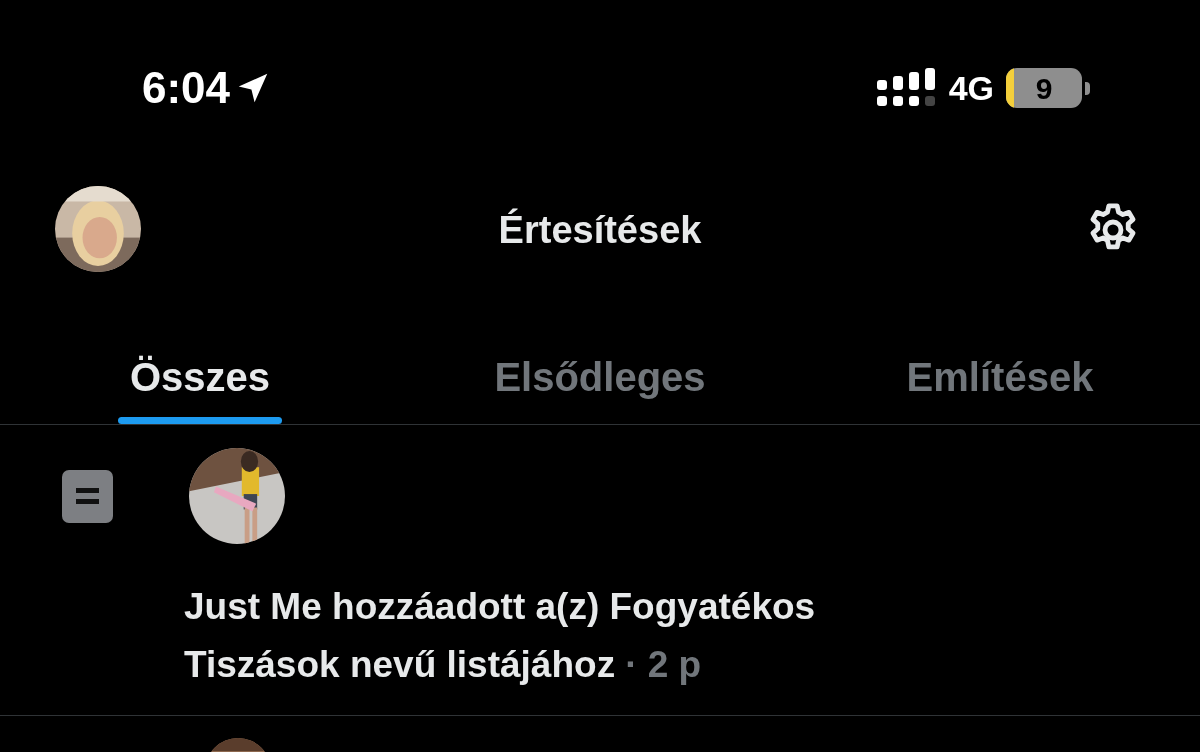 Image resolution: width=1200 pixels, height=752 pixels. What do you see at coordinates (400, 665) in the screenshot?
I see `notification-text: Tiszások nevű listájához` at bounding box center [400, 665].